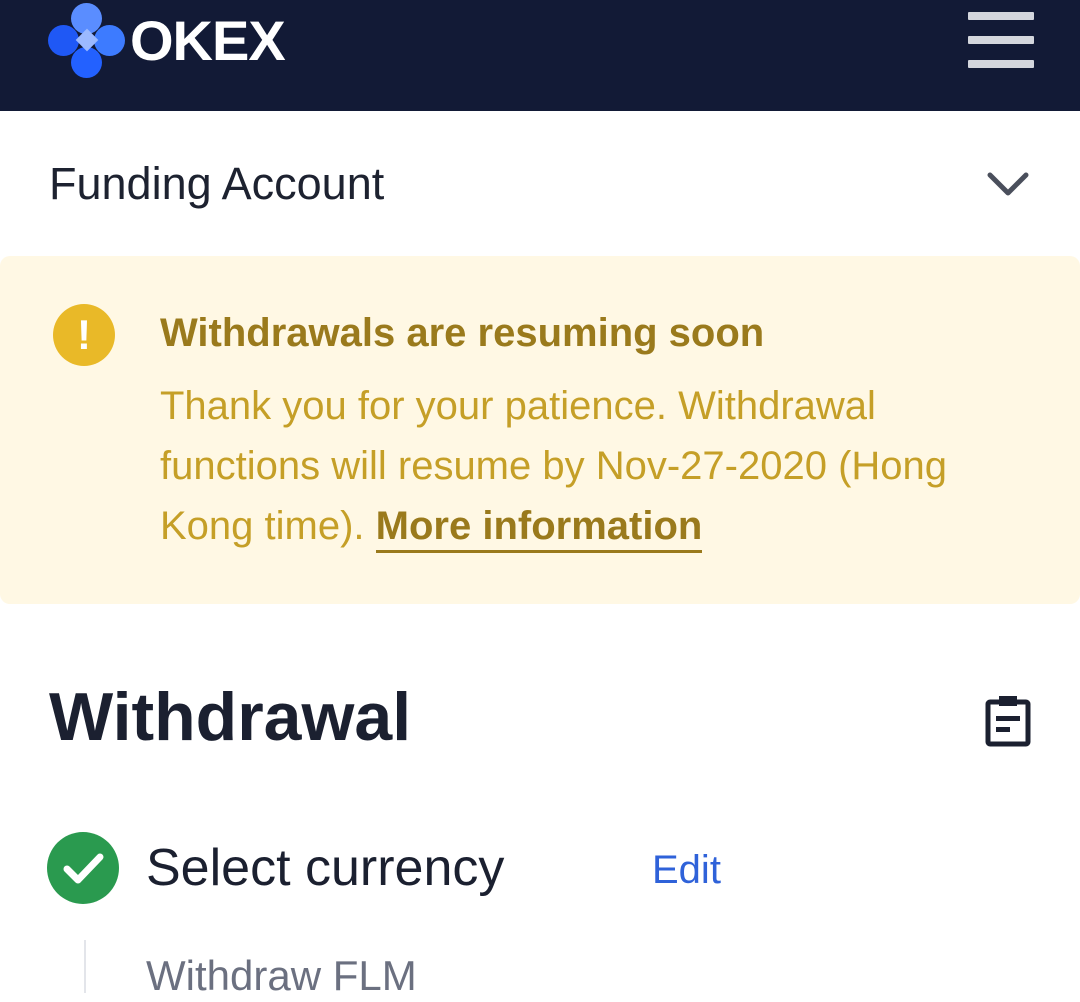 Image resolution: width=1080 pixels, height=1002 pixels. I want to click on check-icon, so click(83, 868).